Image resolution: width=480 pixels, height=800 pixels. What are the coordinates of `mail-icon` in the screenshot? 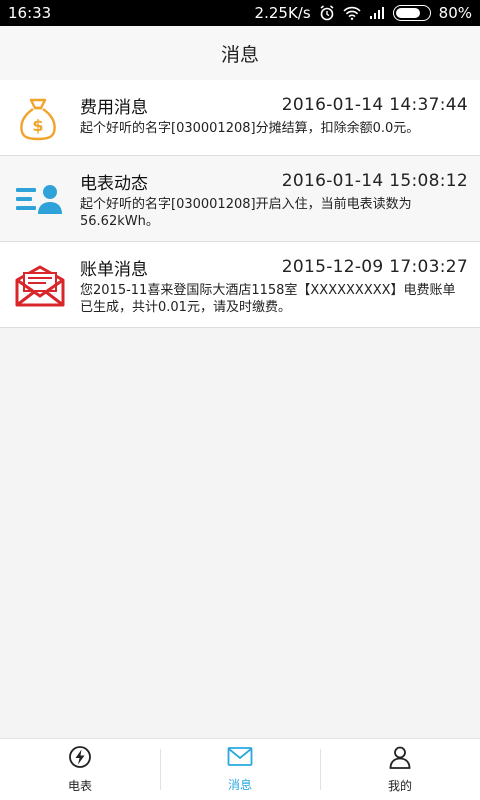 It's located at (240, 759).